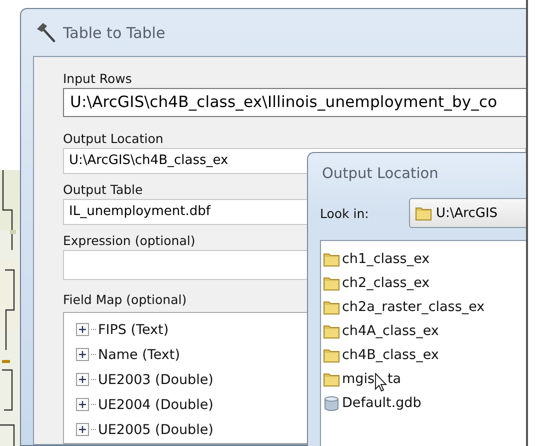 The width and height of the screenshot is (535, 446). Describe the element at coordinates (345, 213) in the screenshot. I see `look-in-label: Look in:` at that location.